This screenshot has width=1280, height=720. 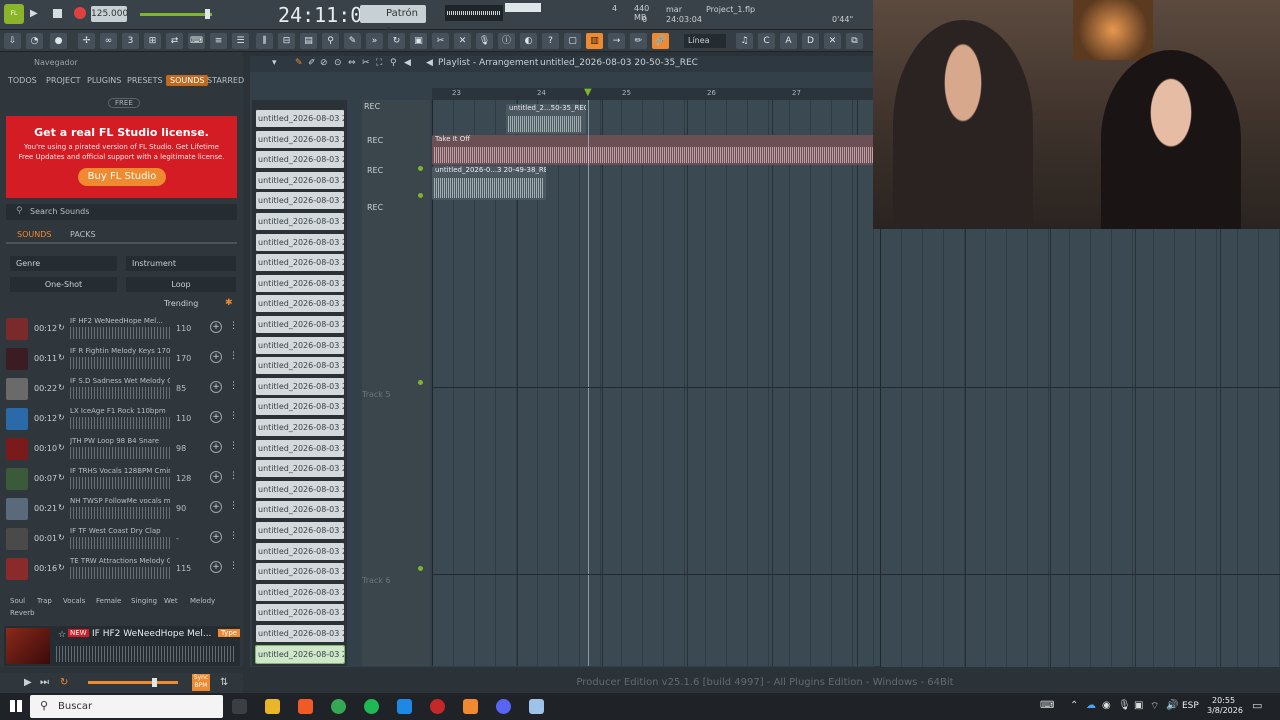 What do you see at coordinates (58, 41) in the screenshot?
I see `wait-icon: ●` at bounding box center [58, 41].